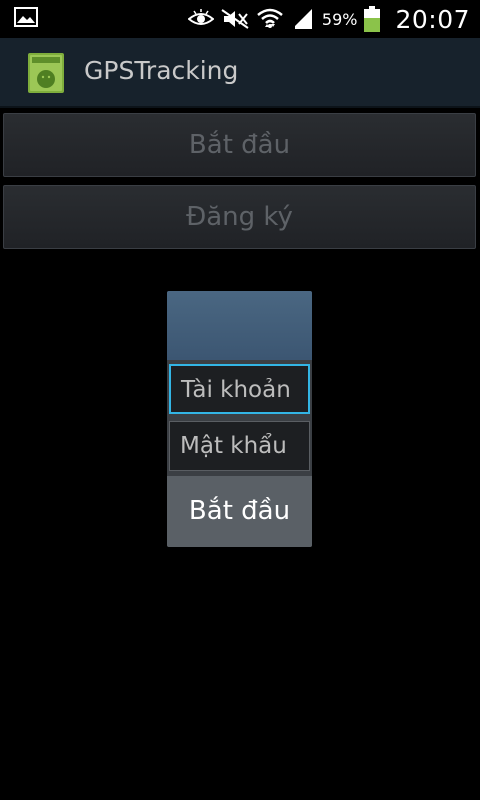 The image size is (480, 800). I want to click on action-bar: GPSTracking, so click(240, 73).